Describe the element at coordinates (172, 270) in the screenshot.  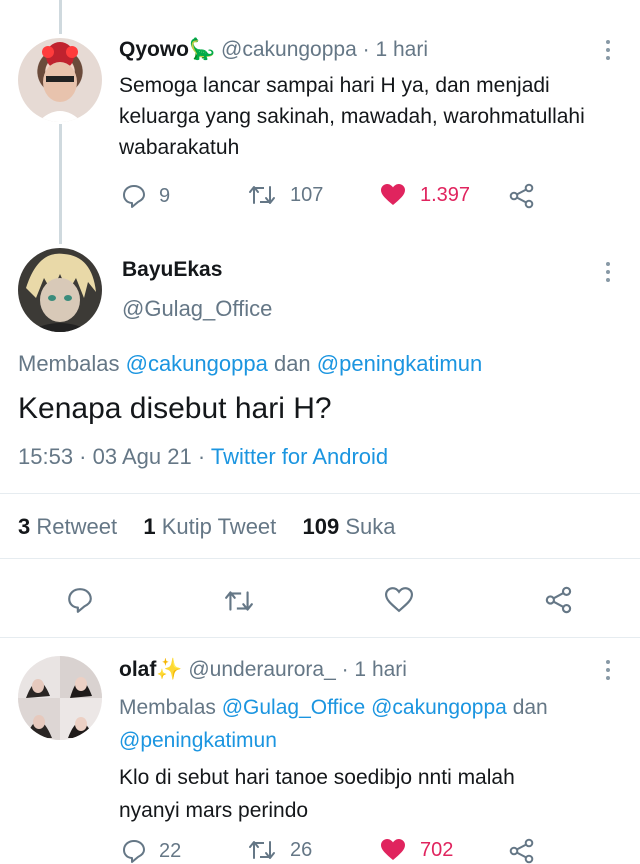
I see `display-name: BayuEkas` at that location.